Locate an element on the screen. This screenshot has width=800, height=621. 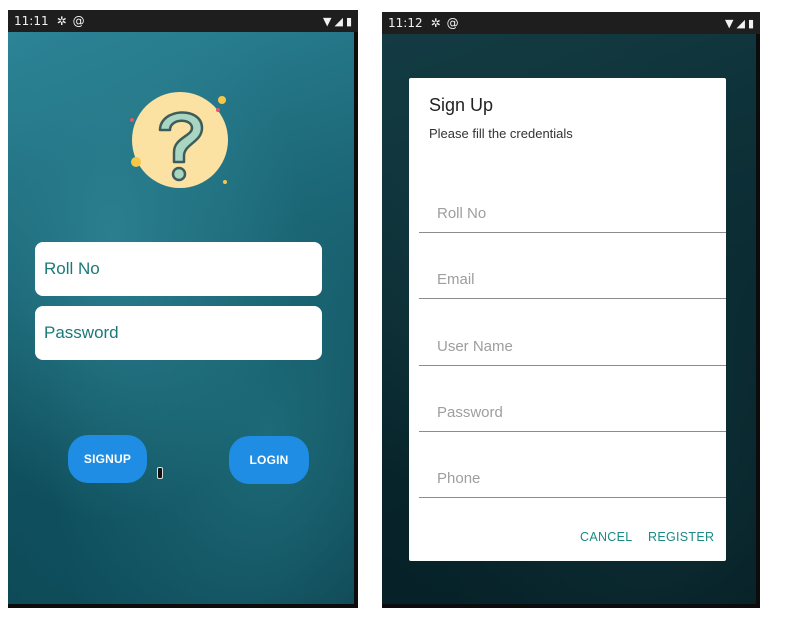
roll-no-field: Roll No is located at coordinates (572, 213).